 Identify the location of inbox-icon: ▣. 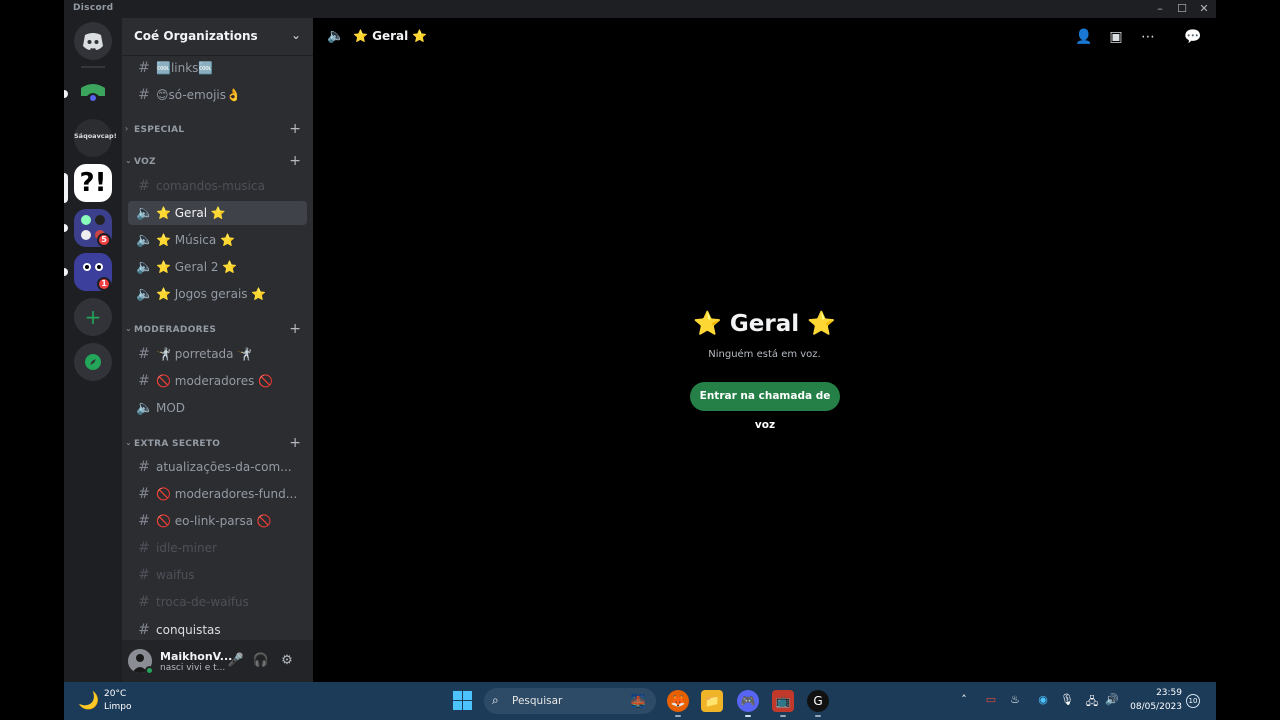
(1116, 37).